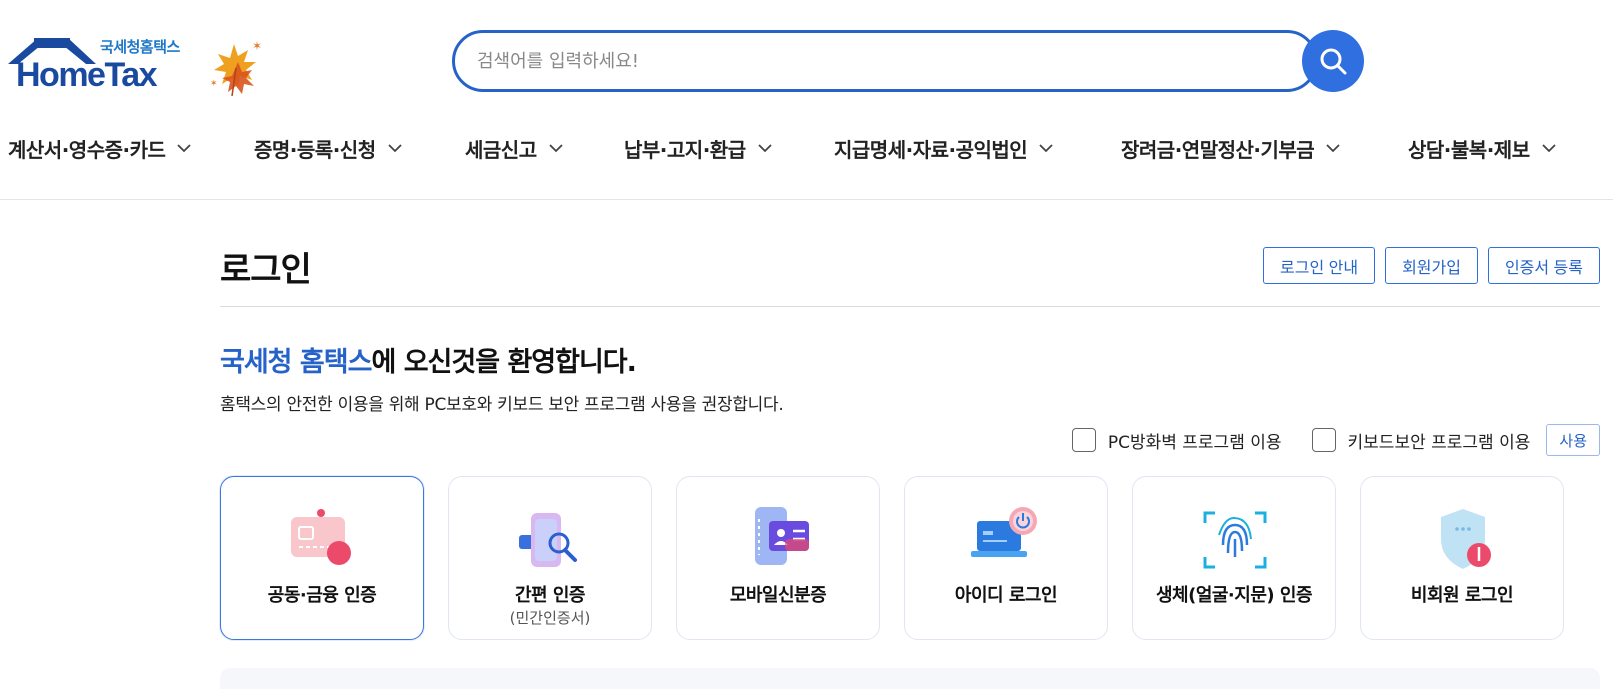 This screenshot has width=1613, height=689. What do you see at coordinates (1439, 442) in the screenshot?
I see `keyboard-security-label: 키보드보안 프로그램 이용` at bounding box center [1439, 442].